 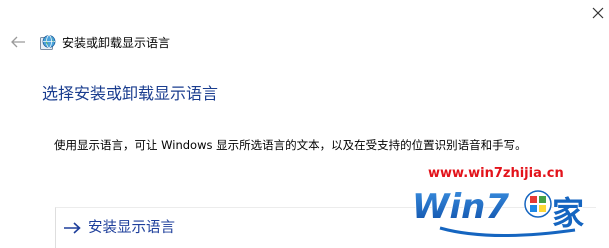 I want to click on watermark-logo-char: 家, so click(x=568, y=213).